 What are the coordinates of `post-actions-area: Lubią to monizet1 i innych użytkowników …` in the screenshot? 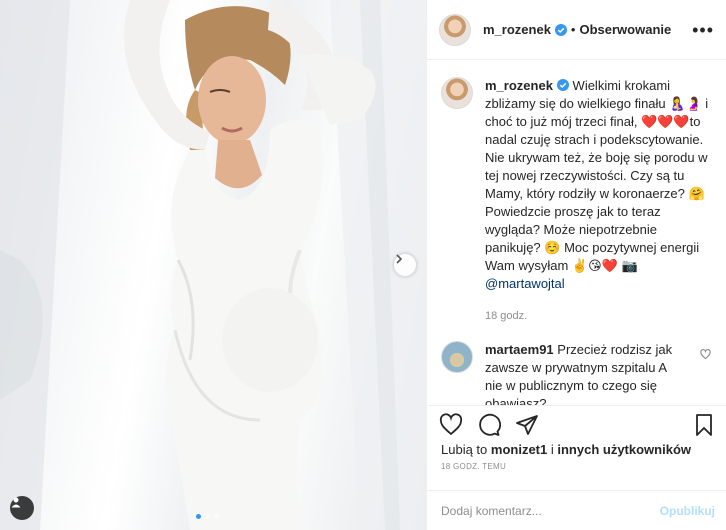 It's located at (576, 438).